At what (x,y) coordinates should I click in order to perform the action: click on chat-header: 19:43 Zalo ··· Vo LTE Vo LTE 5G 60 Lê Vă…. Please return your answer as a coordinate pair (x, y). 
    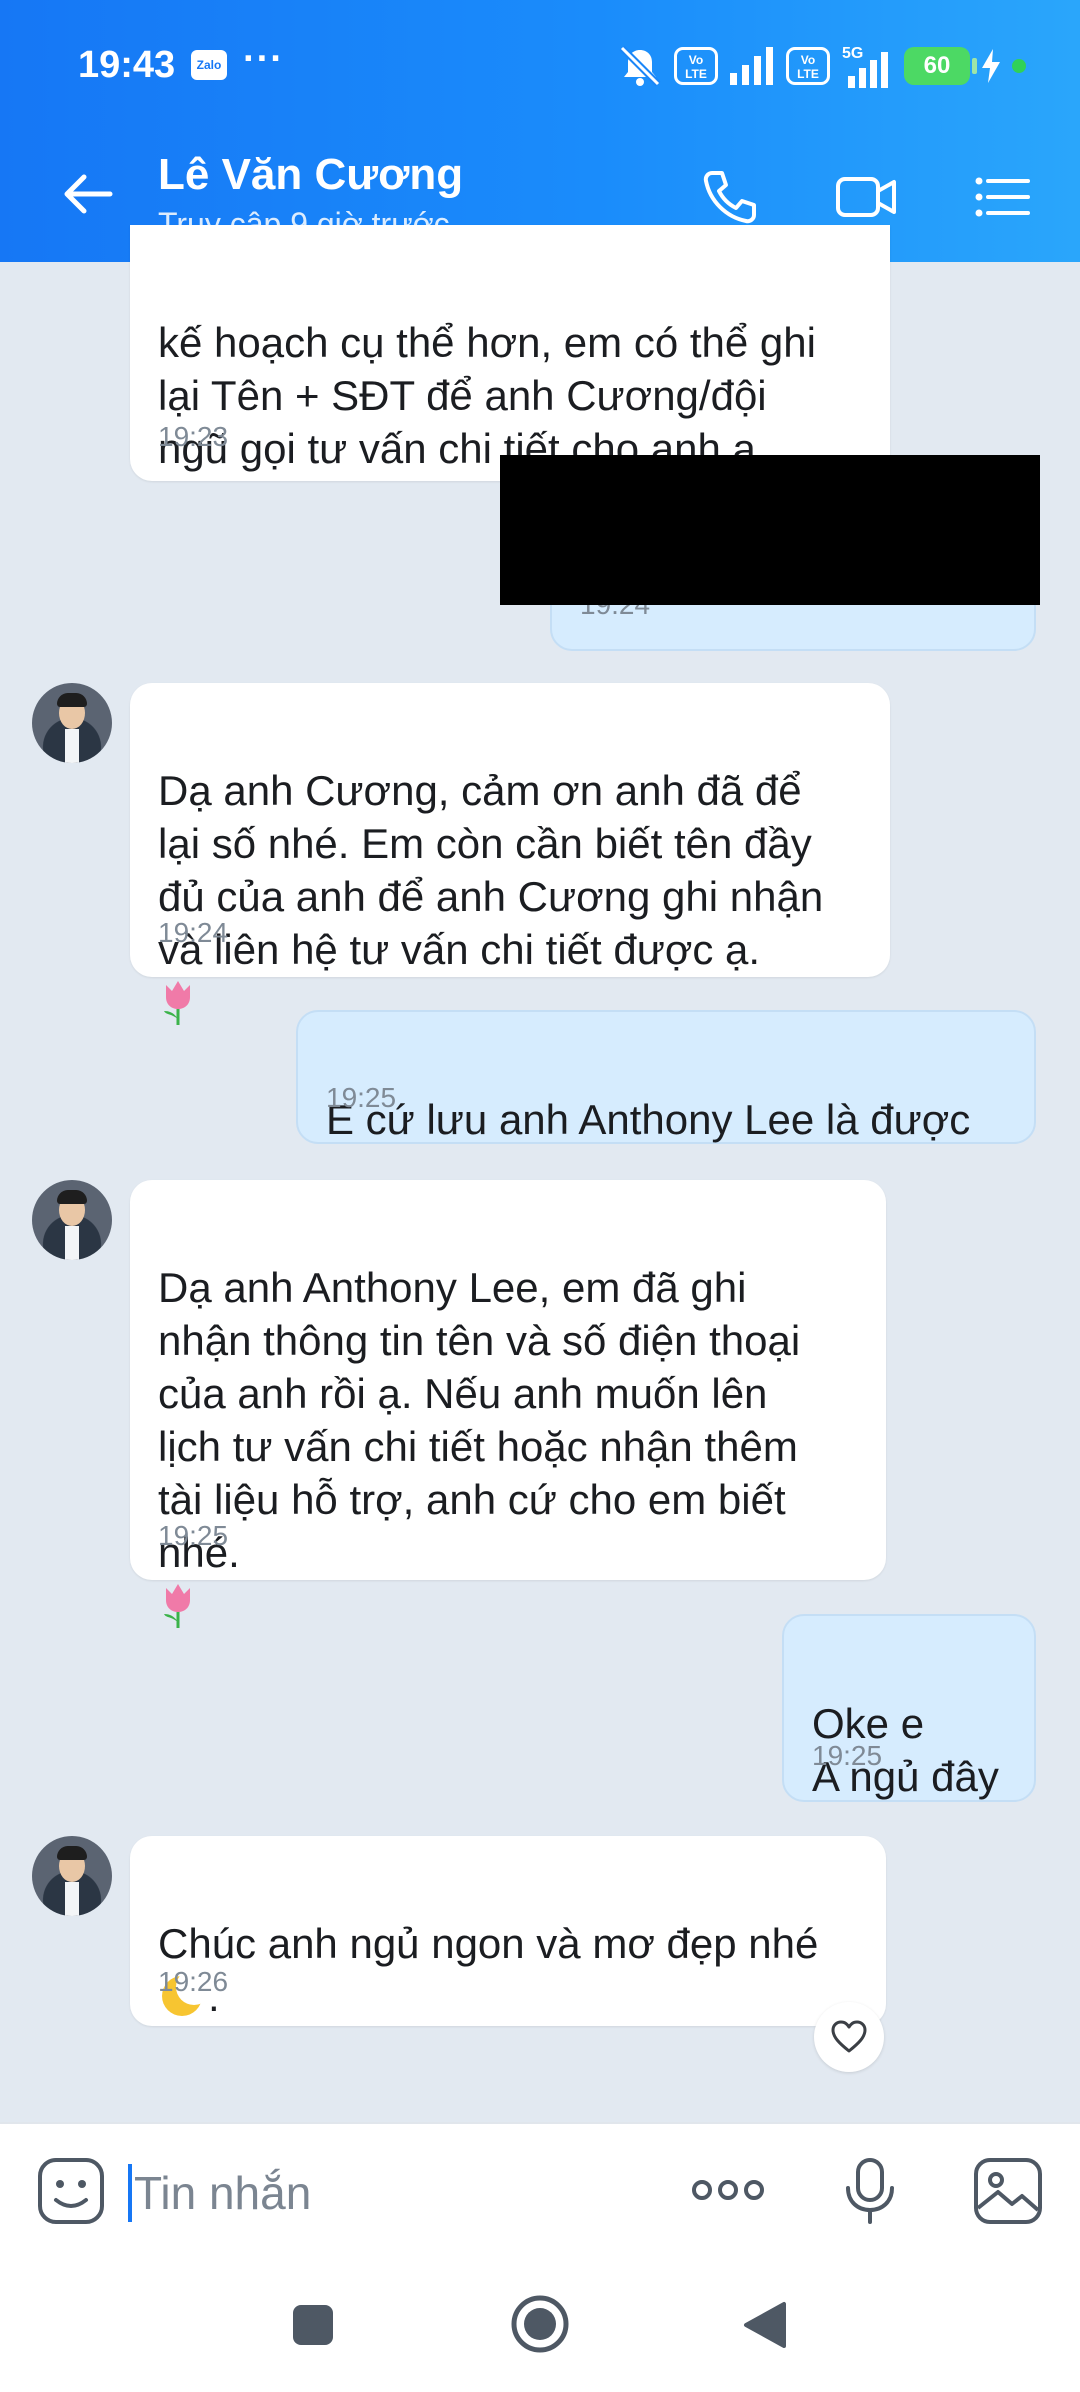
    Looking at the image, I should click on (540, 131).